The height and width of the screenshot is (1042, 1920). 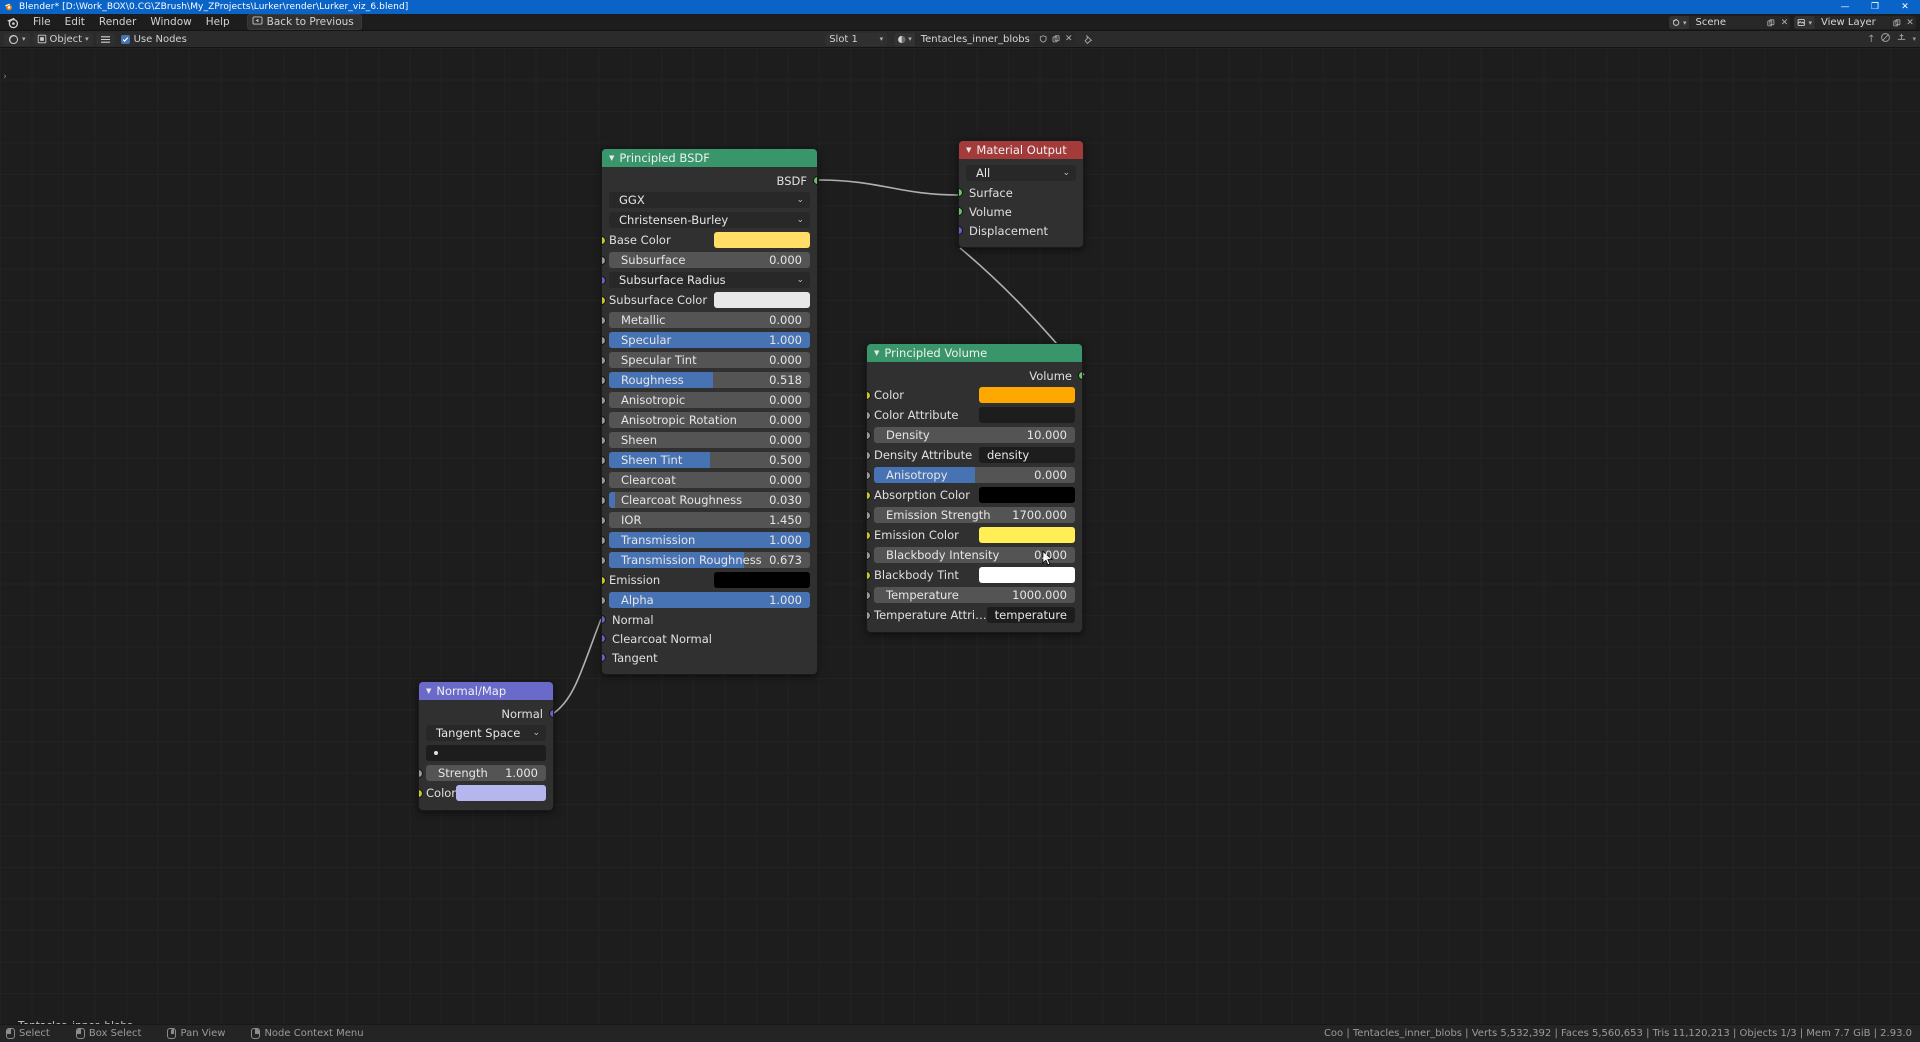 I want to click on menu-window: Window, so click(x=170, y=22).